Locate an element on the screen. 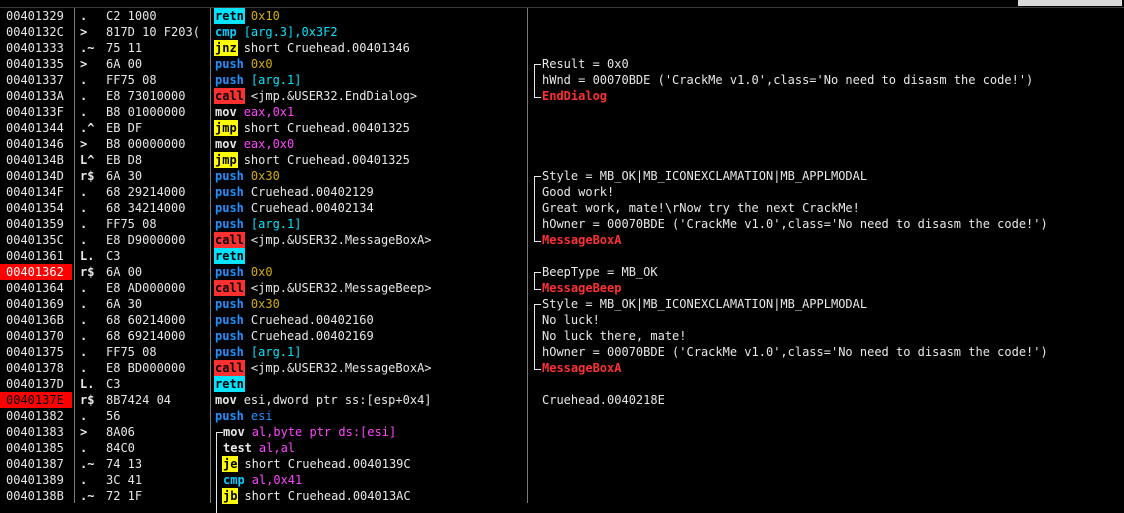 The image size is (1124, 513). row-address: 00401382 is located at coordinates (39, 416).